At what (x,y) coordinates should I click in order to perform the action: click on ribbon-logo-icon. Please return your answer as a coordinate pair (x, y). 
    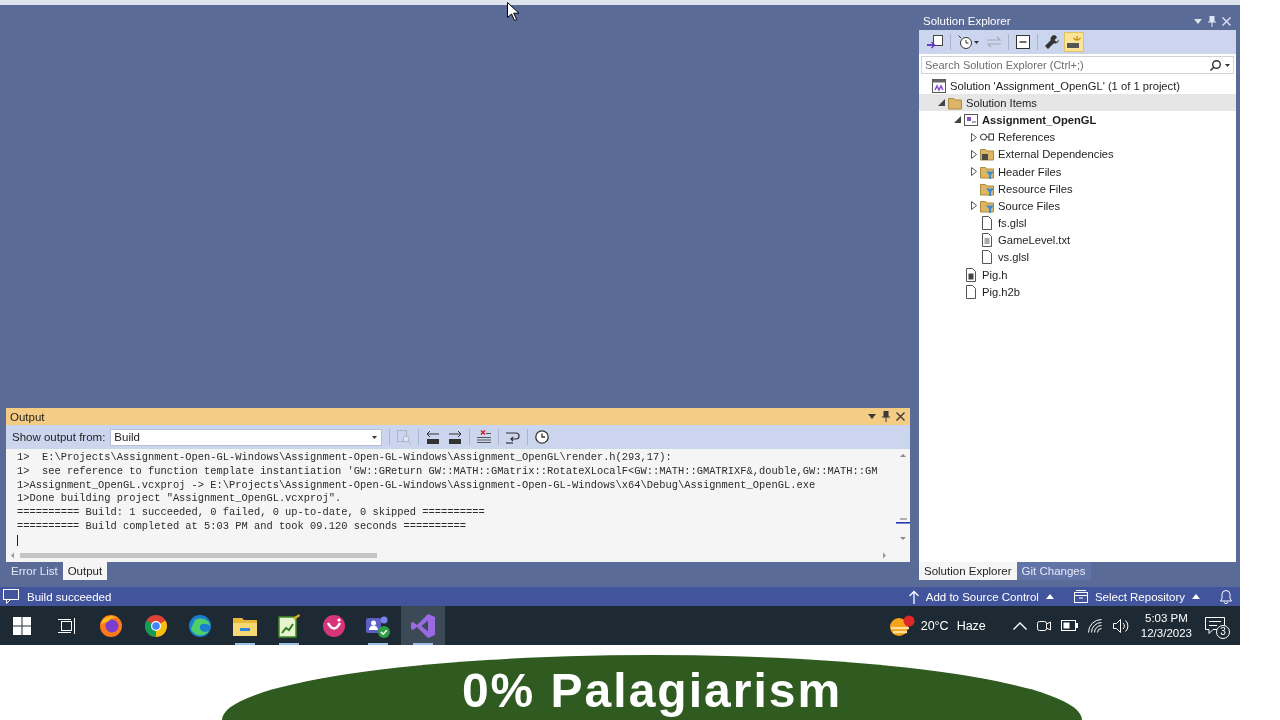
    Looking at the image, I should click on (422, 625).